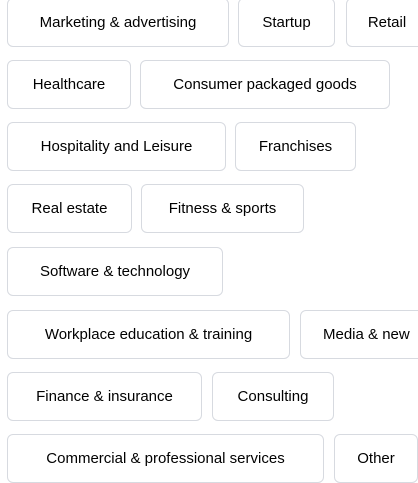 The width and height of the screenshot is (418, 483). I want to click on industry-chip-retail: Retail, so click(382, 23).